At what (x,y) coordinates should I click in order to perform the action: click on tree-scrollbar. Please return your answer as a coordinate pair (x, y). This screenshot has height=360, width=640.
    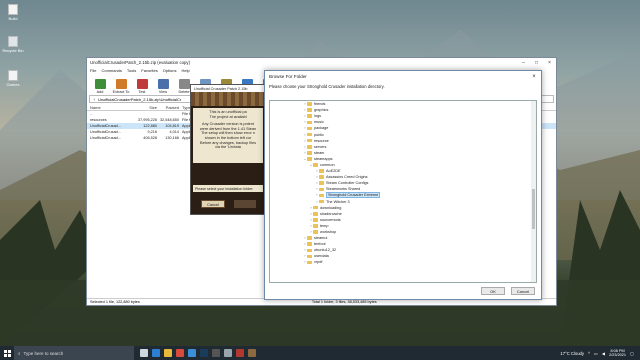
    Looking at the image, I should click on (533, 191).